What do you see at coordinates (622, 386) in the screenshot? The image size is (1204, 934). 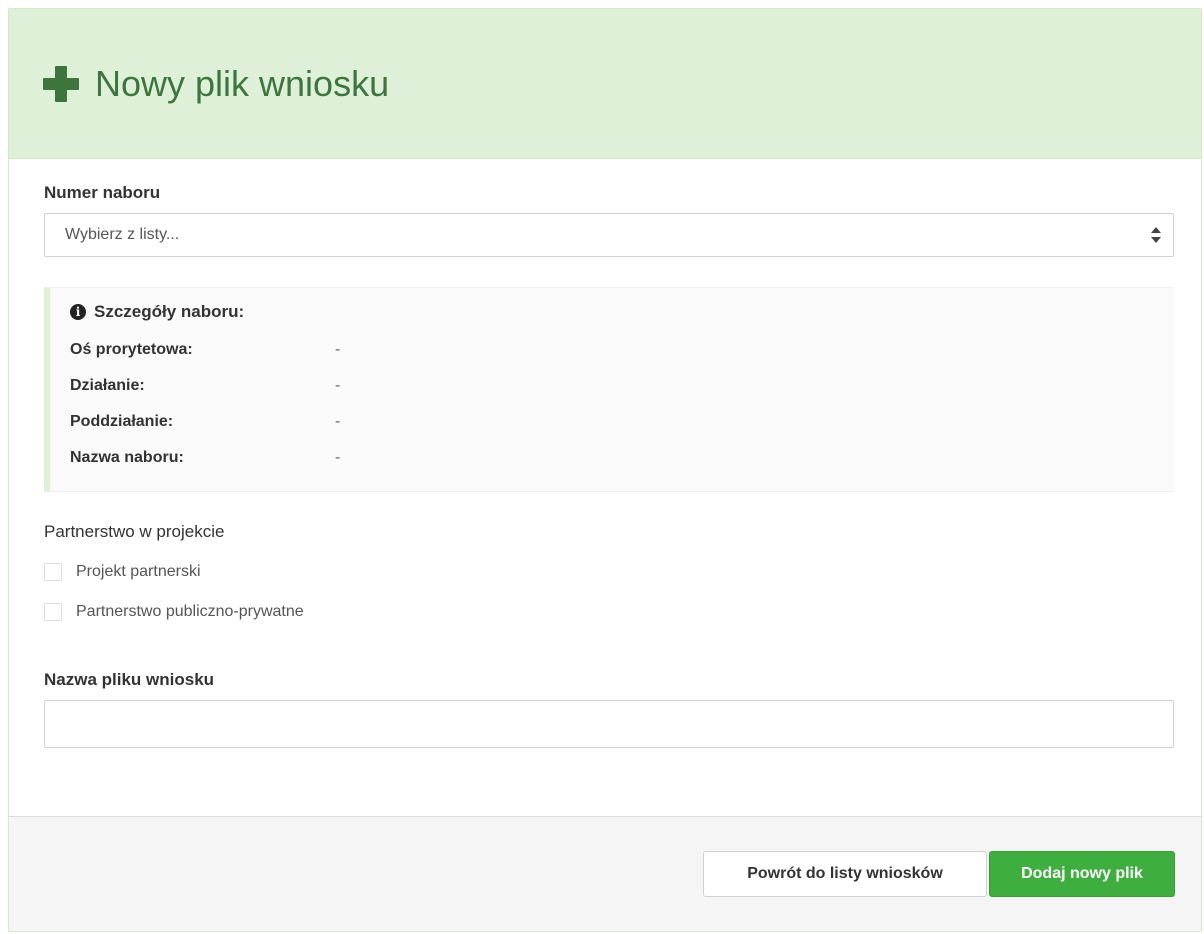 I see `detail-row: Działanie: -` at bounding box center [622, 386].